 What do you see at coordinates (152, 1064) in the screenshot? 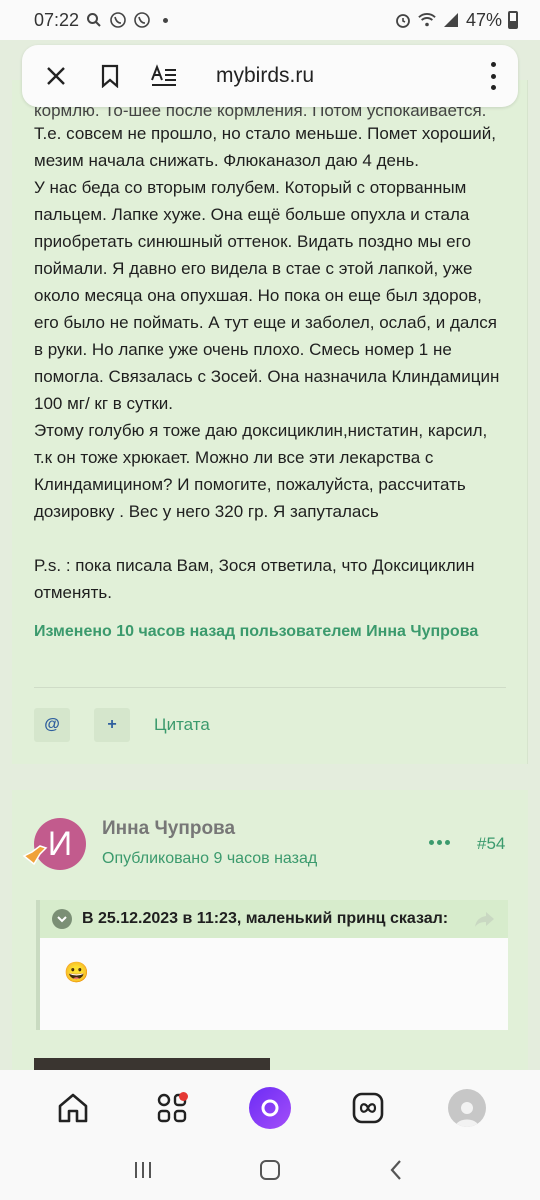
I see `attached-image` at bounding box center [152, 1064].